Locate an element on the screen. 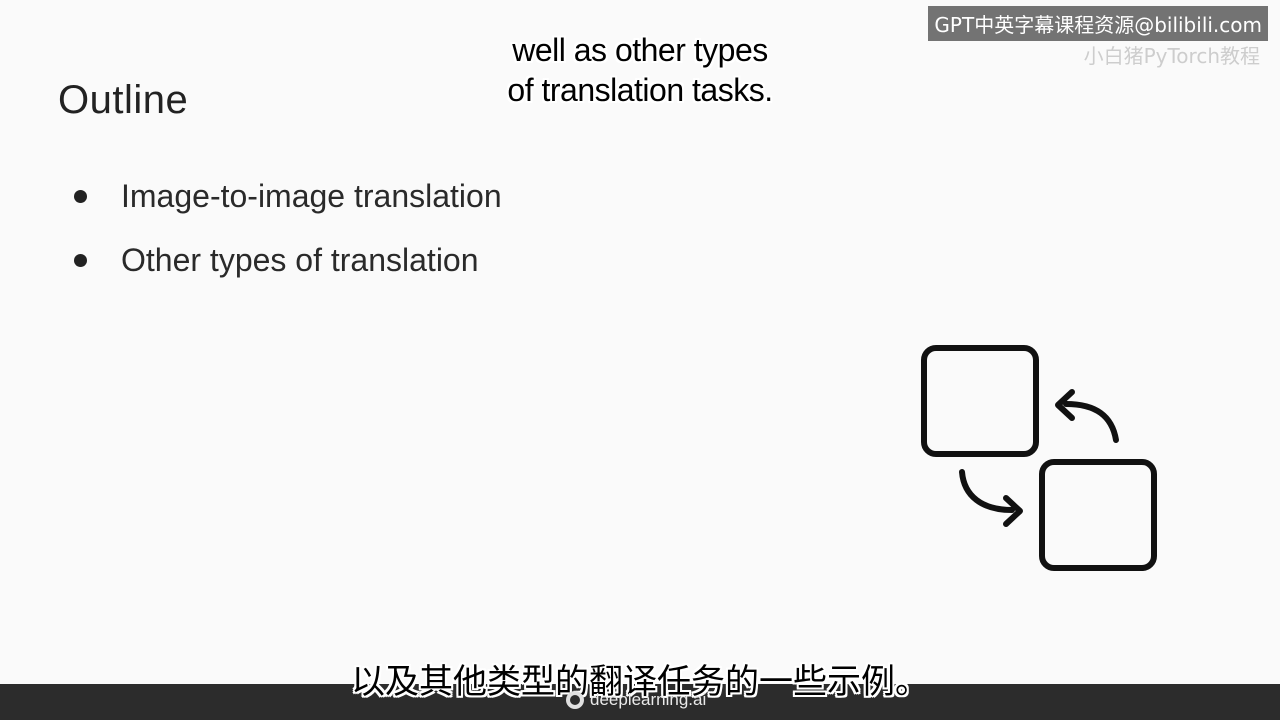 This screenshot has height=720, width=1280. slide-title: Outline is located at coordinates (123, 100).